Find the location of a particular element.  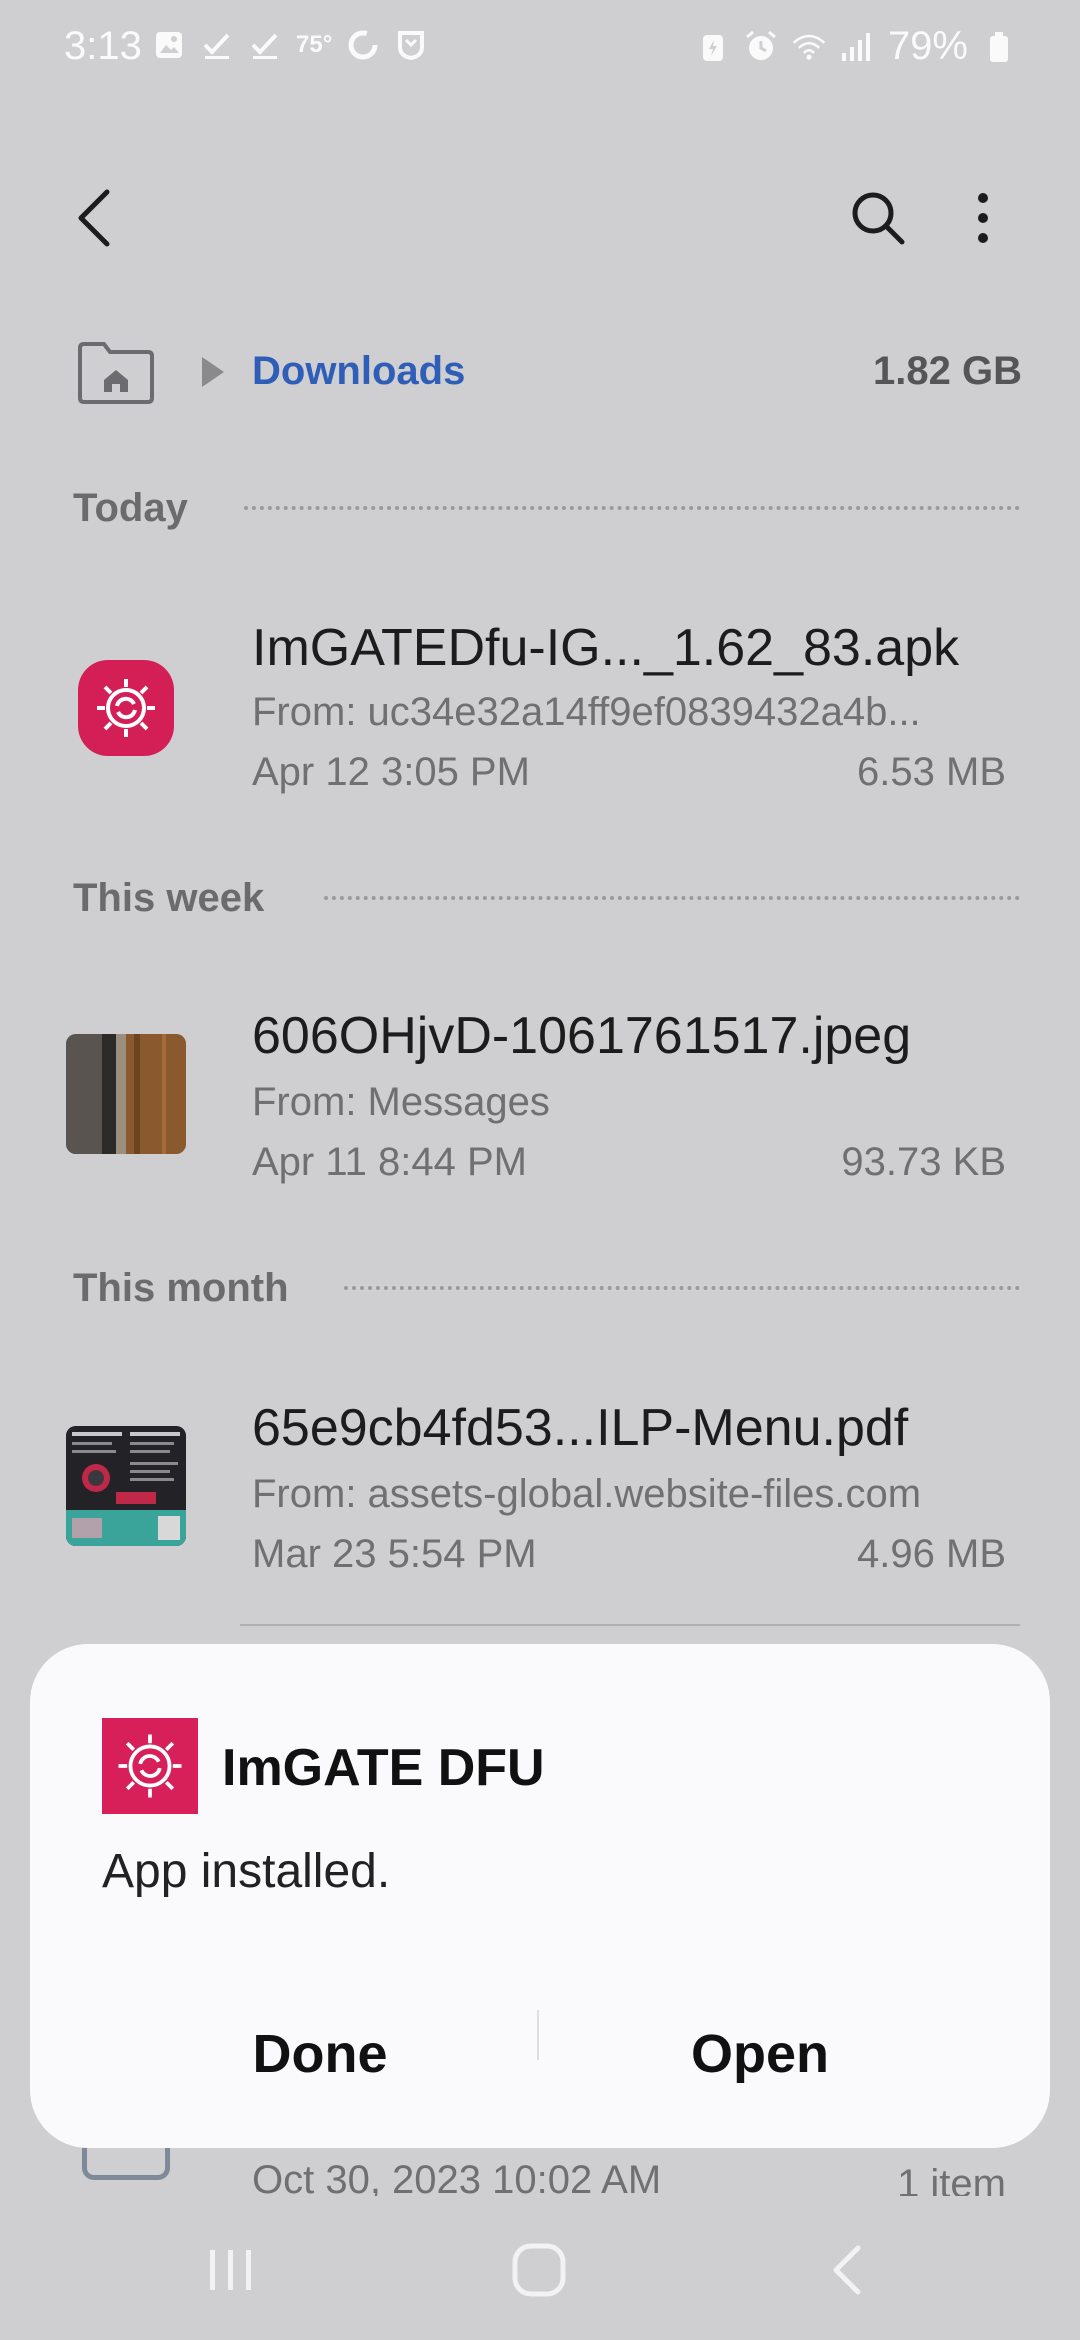

recents-icon is located at coordinates (230, 2270).